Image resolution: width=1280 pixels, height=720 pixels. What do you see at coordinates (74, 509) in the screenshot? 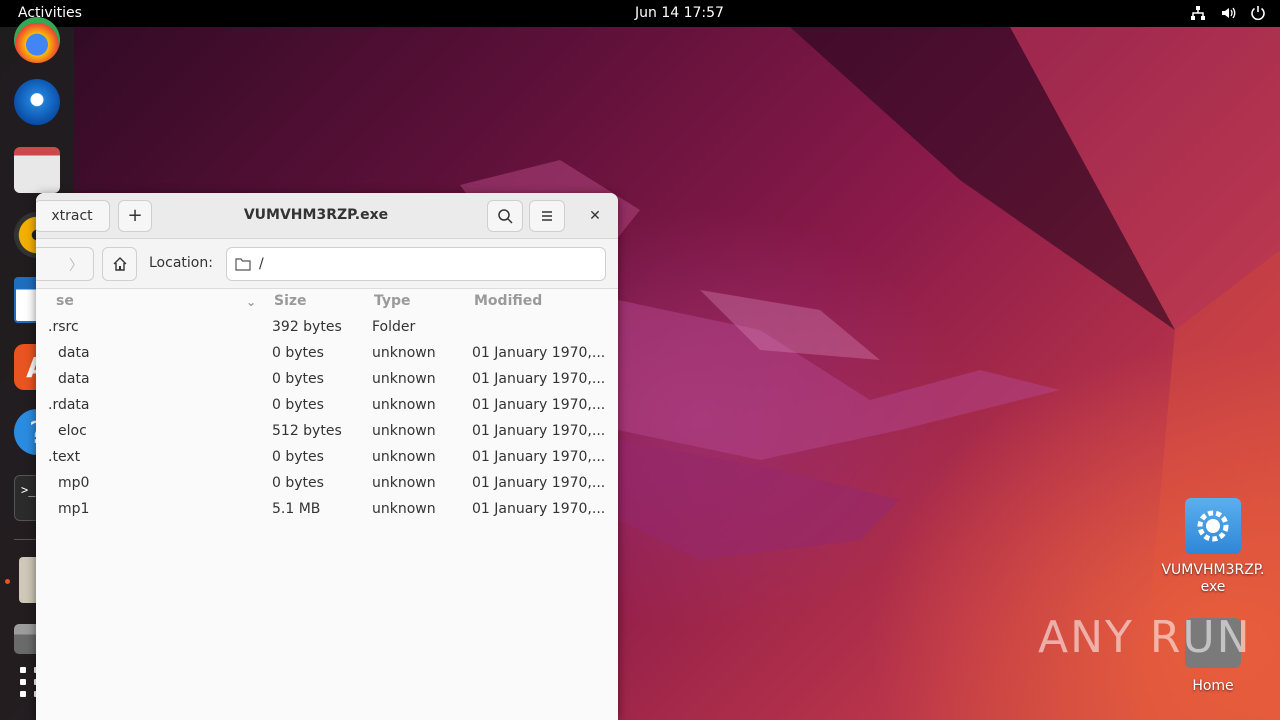
I see `row-name: mp1` at bounding box center [74, 509].